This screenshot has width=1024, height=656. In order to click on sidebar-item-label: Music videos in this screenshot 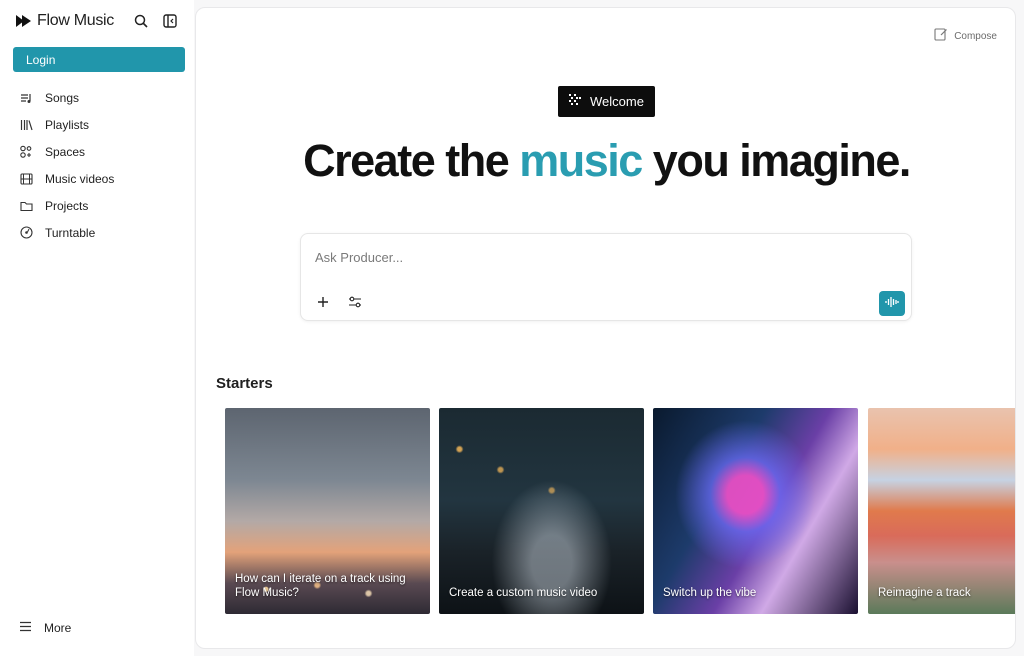, I will do `click(80, 178)`.